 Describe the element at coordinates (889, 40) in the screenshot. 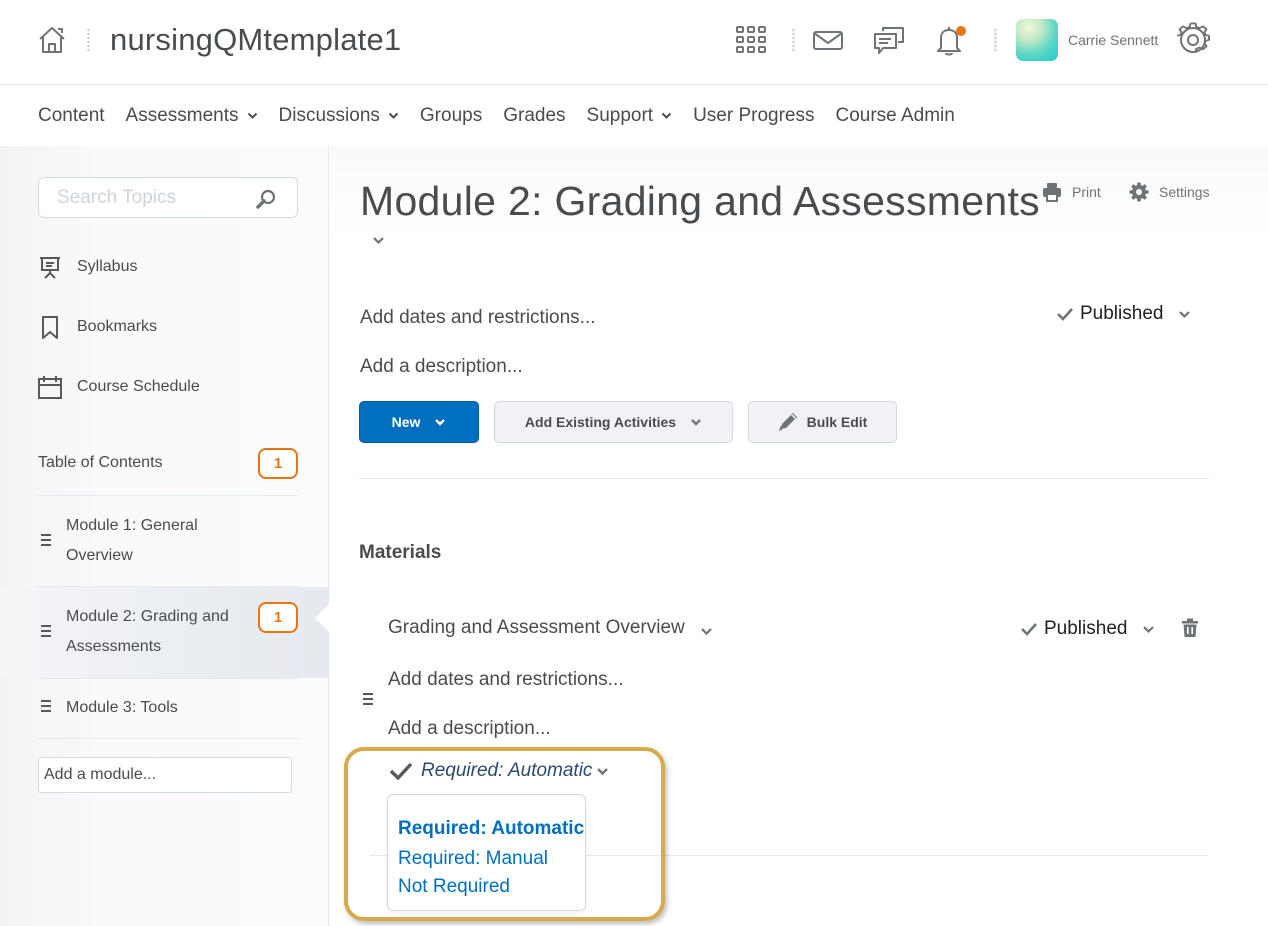

I see `chat-icon` at that location.